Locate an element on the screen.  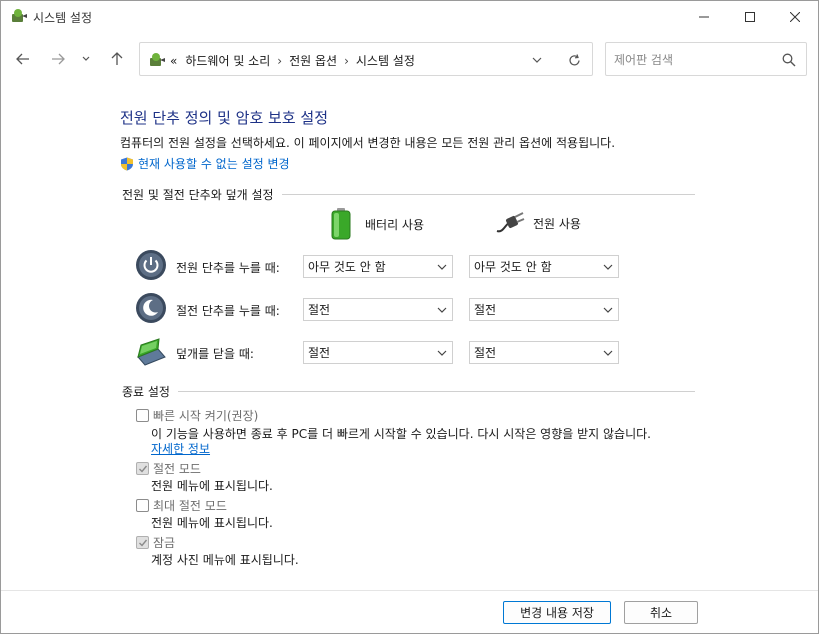
search-box is located at coordinates (706, 59).